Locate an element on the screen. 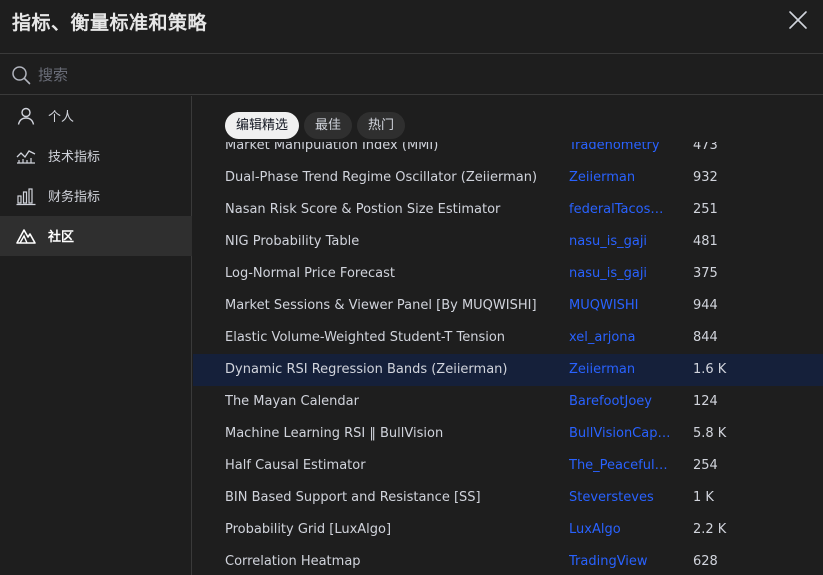  script-boost-count: 2.2 K is located at coordinates (710, 529).